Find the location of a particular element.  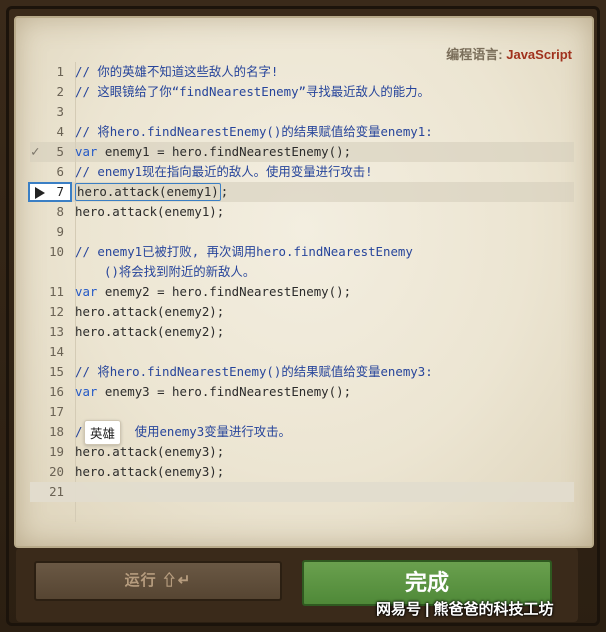

code-line-current: 7 hero.attack(enemy1); is located at coordinates (301, 192).